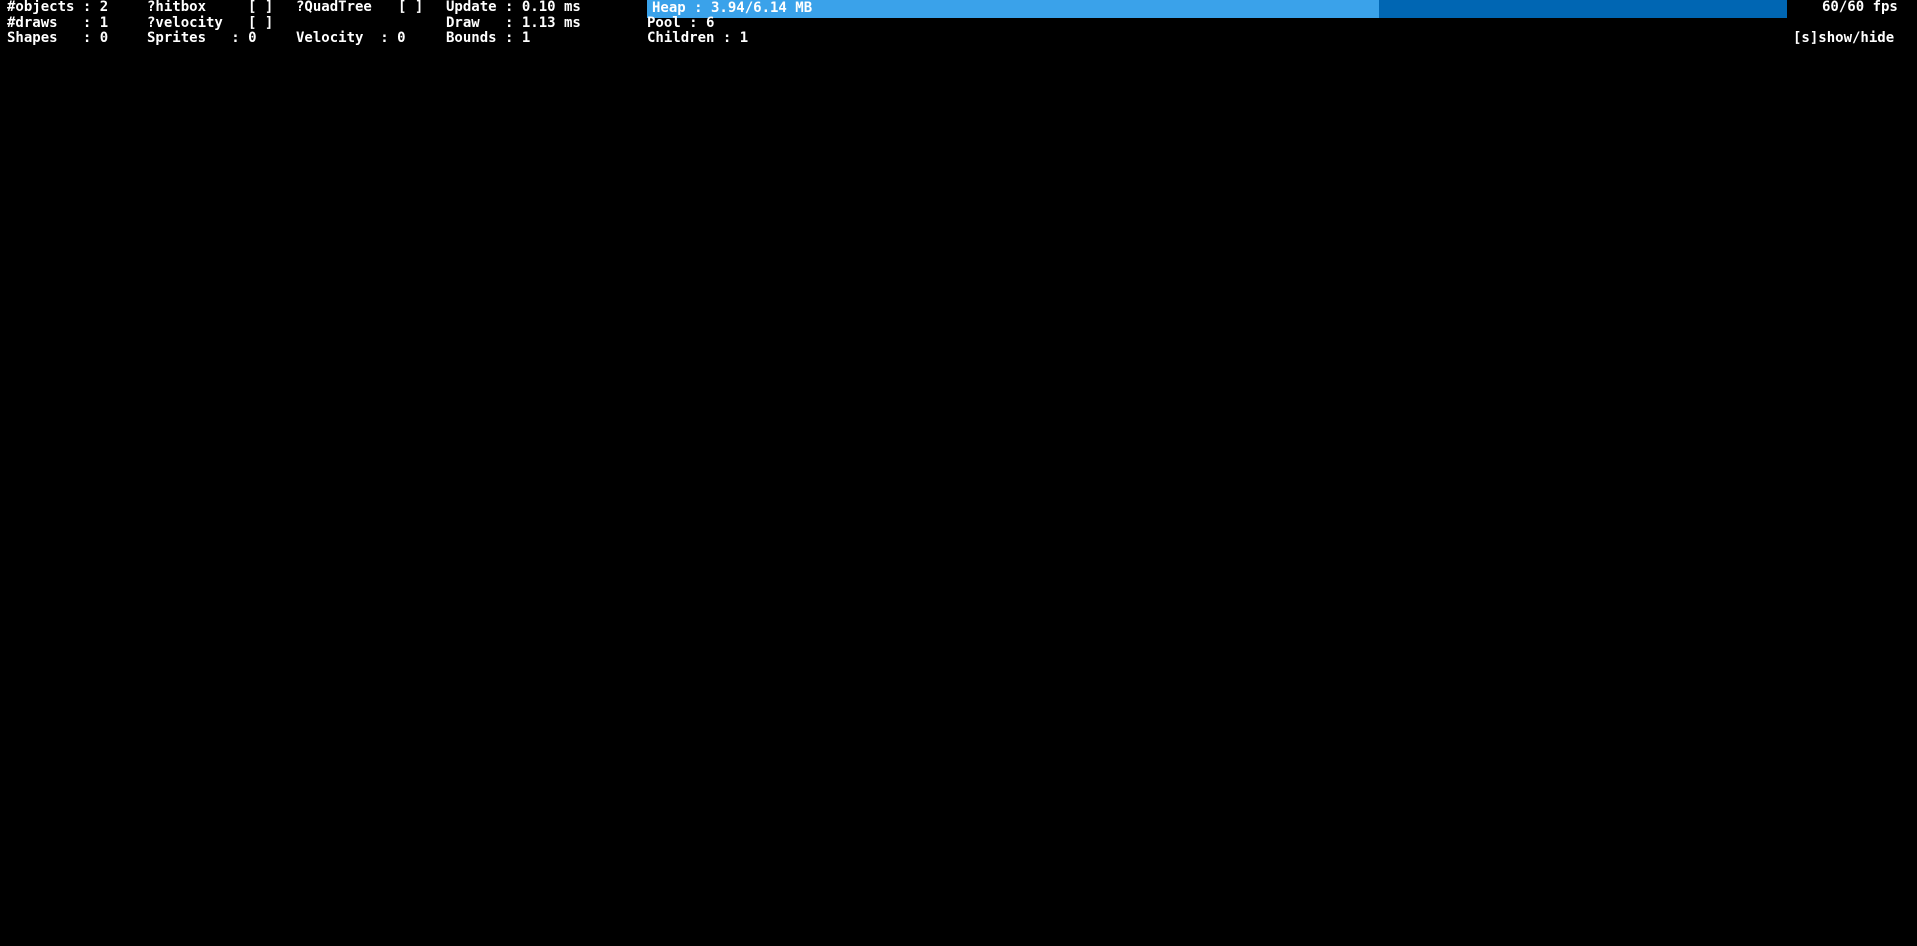 This screenshot has height=946, width=1917. Describe the element at coordinates (513, 23) in the screenshot. I see `draw-time: Draw : 1.13 ms` at that location.